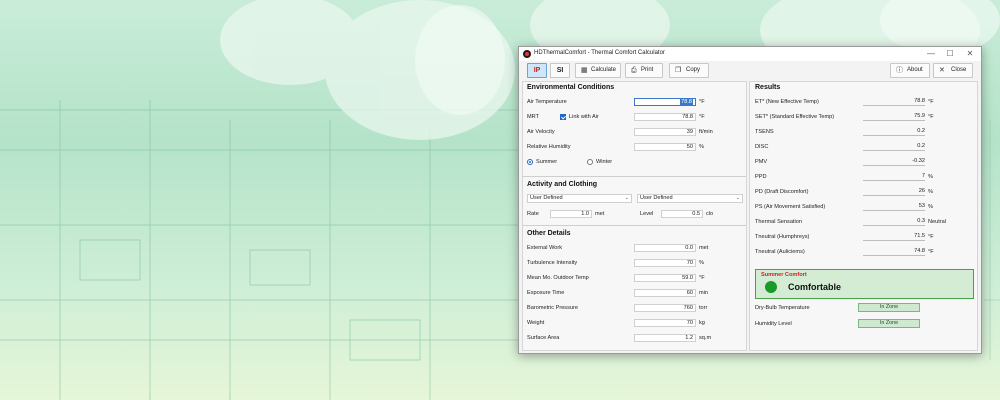  What do you see at coordinates (780, 252) in the screenshot?
I see `tneutral-auliciems-label: Tneutral (Auliciems)` at bounding box center [780, 252].